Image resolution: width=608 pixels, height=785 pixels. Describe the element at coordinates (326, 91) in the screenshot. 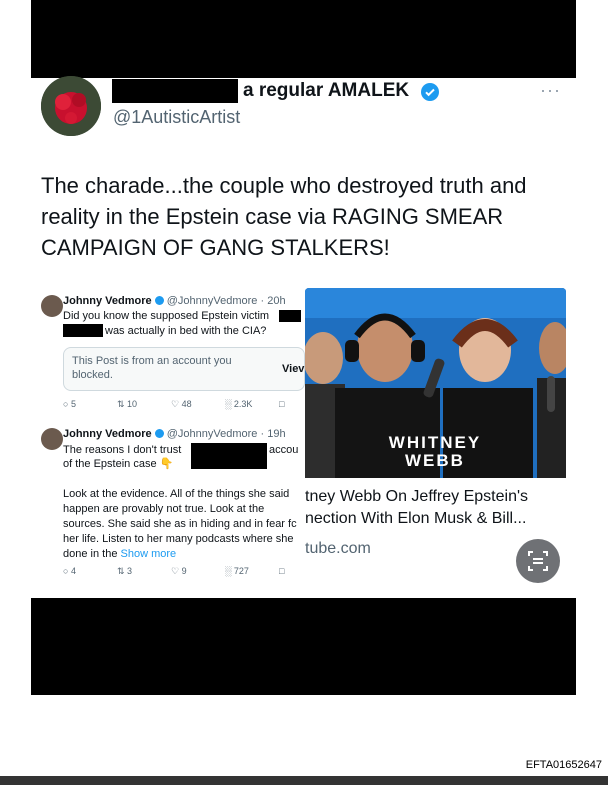

I see `display-name: a regular AMALEK` at that location.